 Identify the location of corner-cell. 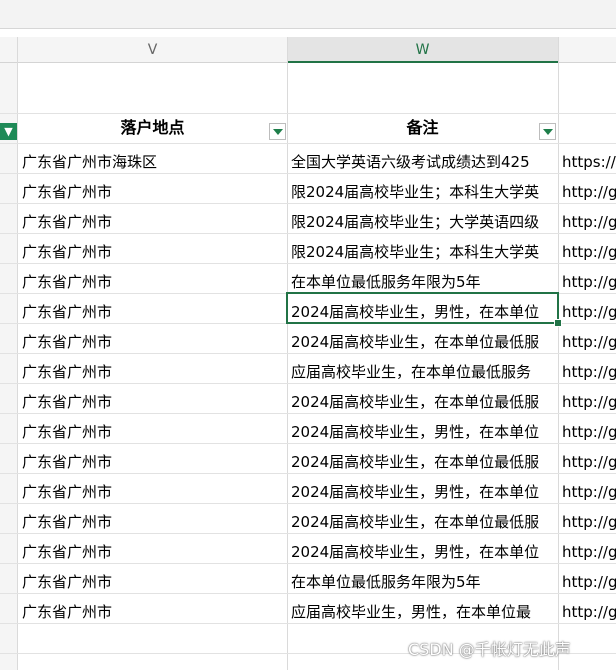
(8, 50).